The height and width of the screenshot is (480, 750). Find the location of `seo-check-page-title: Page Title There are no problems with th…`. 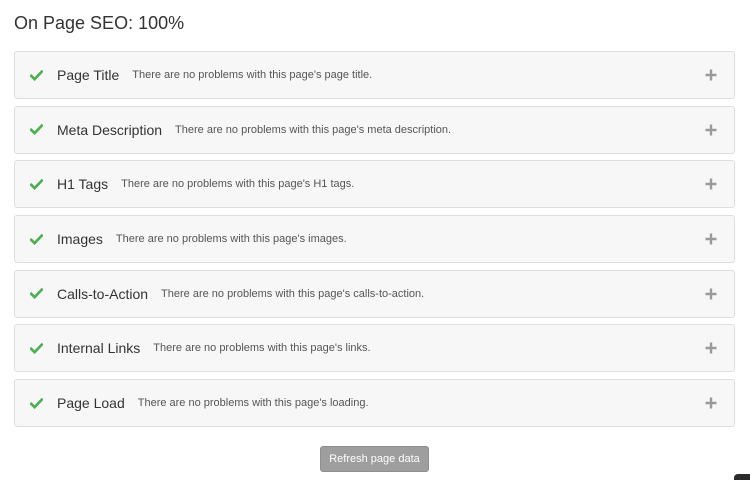

seo-check-page-title: Page Title There are no problems with th… is located at coordinates (374, 75).